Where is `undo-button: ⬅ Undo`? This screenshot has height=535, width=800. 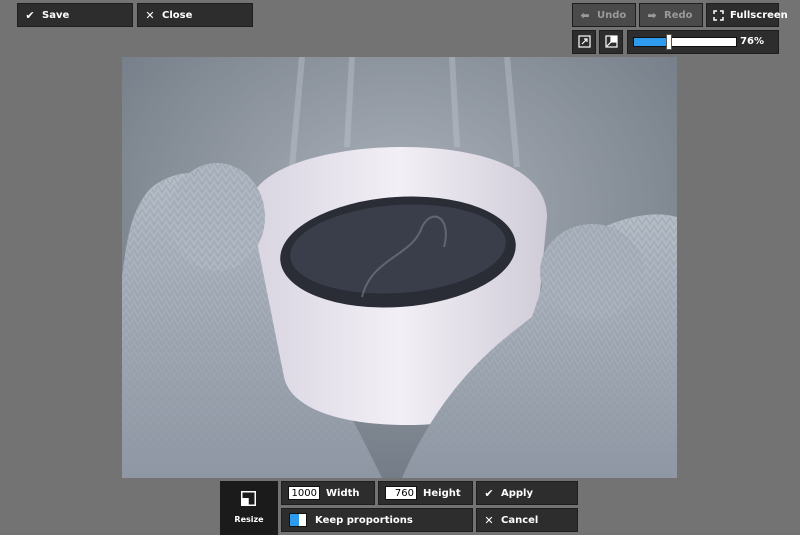
undo-button: ⬅ Undo is located at coordinates (604, 15).